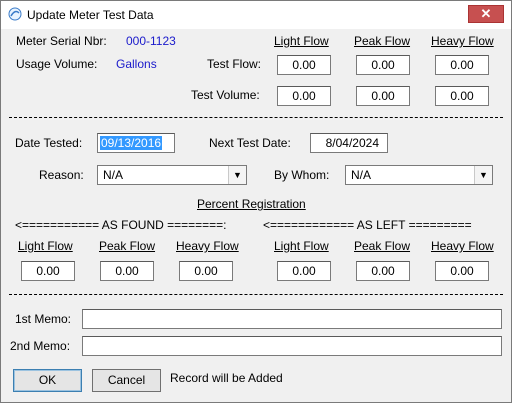 The width and height of the screenshot is (512, 403). What do you see at coordinates (383, 271) in the screenshot?
I see `as-left-peak-input: 0.00` at bounding box center [383, 271].